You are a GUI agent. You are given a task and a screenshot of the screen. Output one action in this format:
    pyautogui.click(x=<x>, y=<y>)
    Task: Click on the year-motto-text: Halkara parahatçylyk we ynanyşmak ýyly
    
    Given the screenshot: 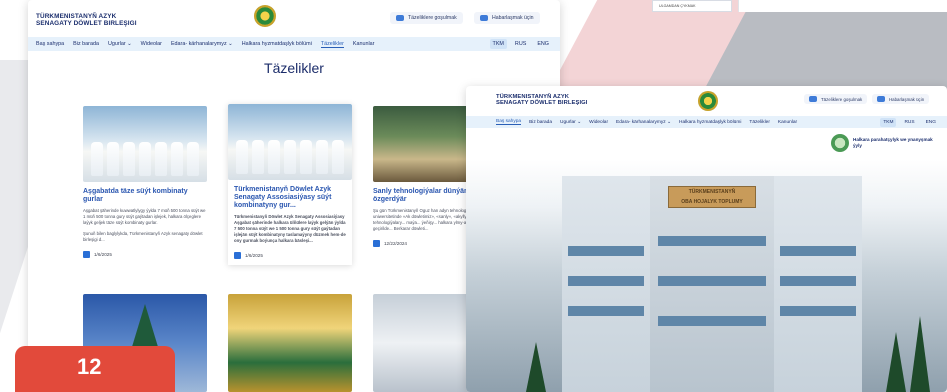 What is the action you would take?
    pyautogui.click(x=893, y=142)
    